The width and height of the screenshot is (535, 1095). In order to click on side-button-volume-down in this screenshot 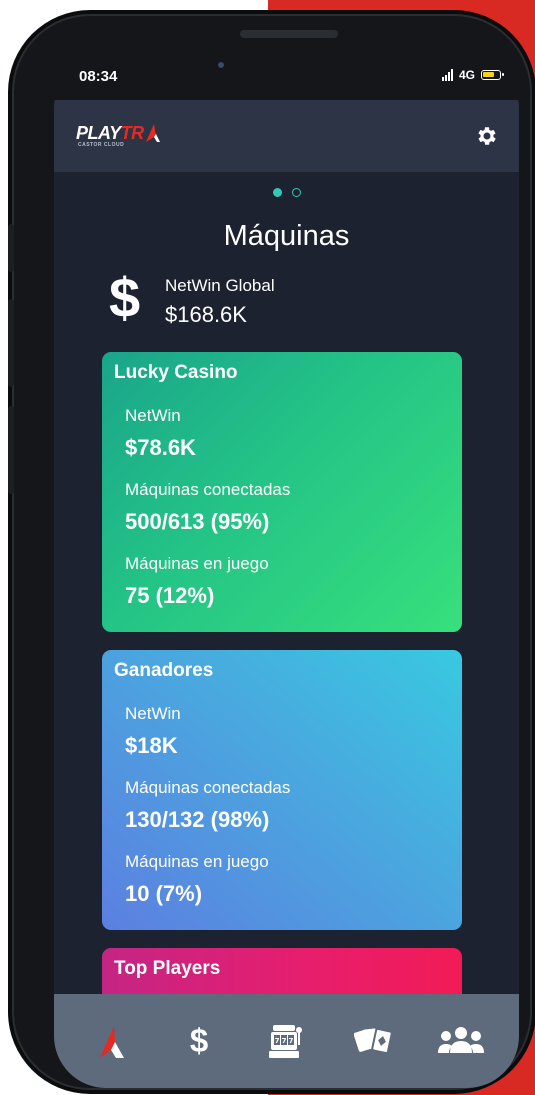, I will do `click(11, 450)`.